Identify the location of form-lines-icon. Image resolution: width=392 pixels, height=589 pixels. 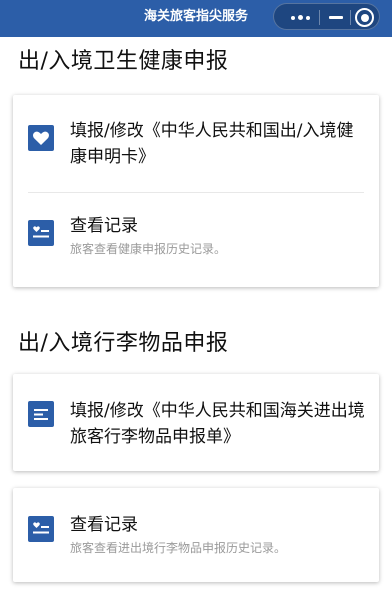
(41, 414).